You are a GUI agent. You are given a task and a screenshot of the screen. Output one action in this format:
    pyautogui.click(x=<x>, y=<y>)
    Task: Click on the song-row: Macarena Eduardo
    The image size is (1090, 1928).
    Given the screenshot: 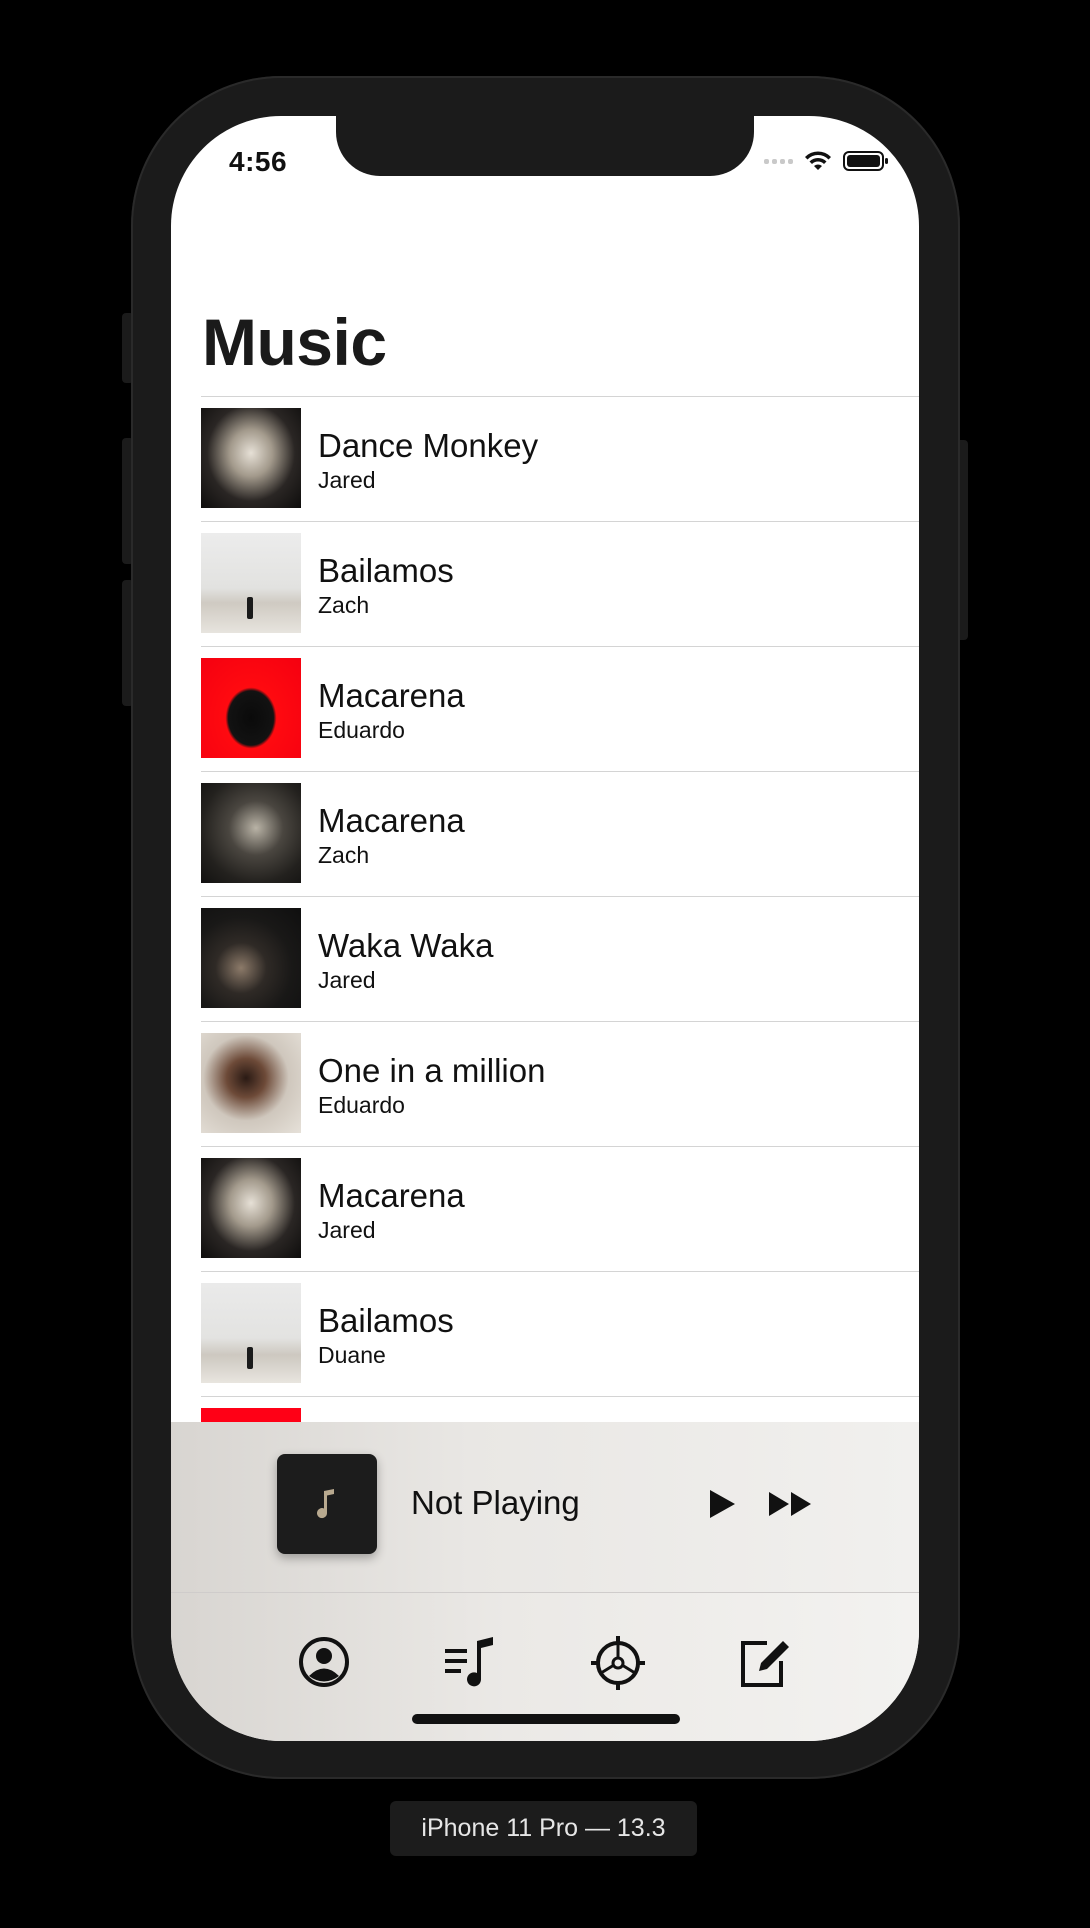 What is the action you would take?
    pyautogui.click(x=560, y=709)
    